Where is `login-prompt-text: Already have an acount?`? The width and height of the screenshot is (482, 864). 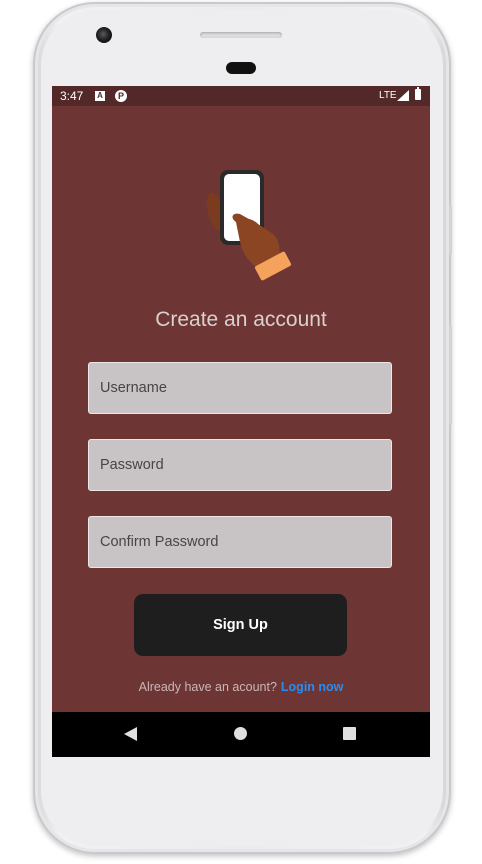
login-prompt-text: Already have an acount? is located at coordinates (207, 687).